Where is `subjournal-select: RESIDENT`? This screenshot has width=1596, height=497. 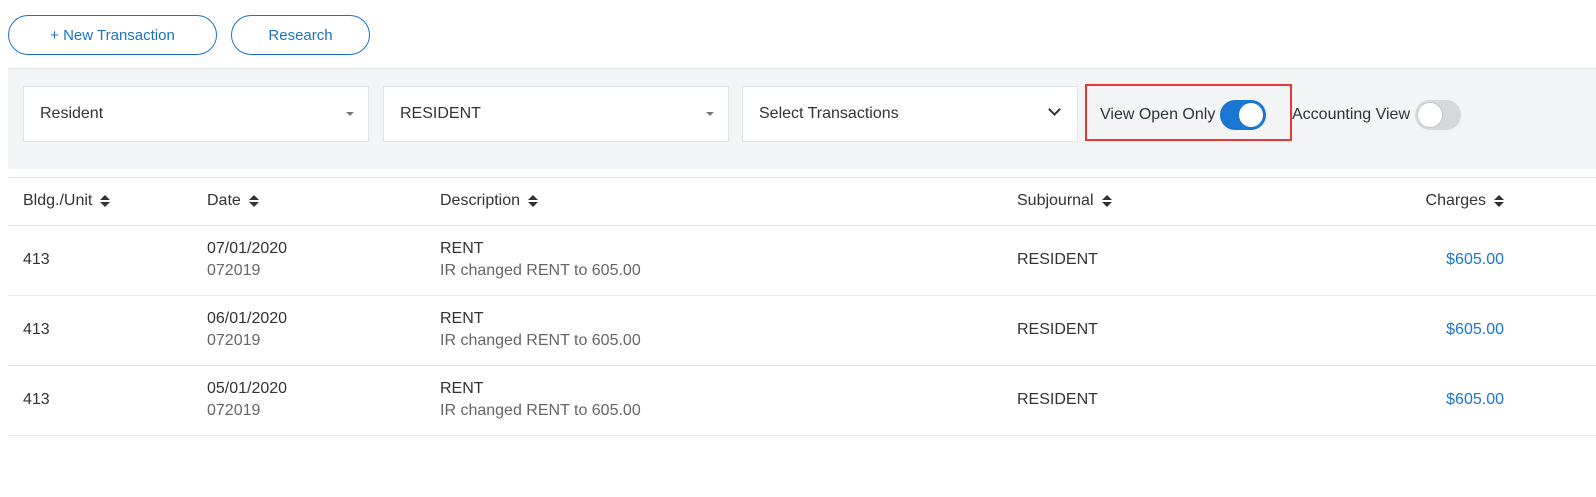 subjournal-select: RESIDENT is located at coordinates (556, 114).